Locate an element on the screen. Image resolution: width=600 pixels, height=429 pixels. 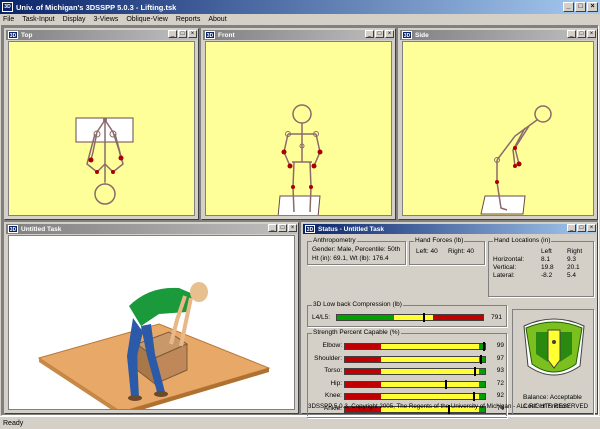
hand-location-value: -8.2 is located at coordinates (547, 275).